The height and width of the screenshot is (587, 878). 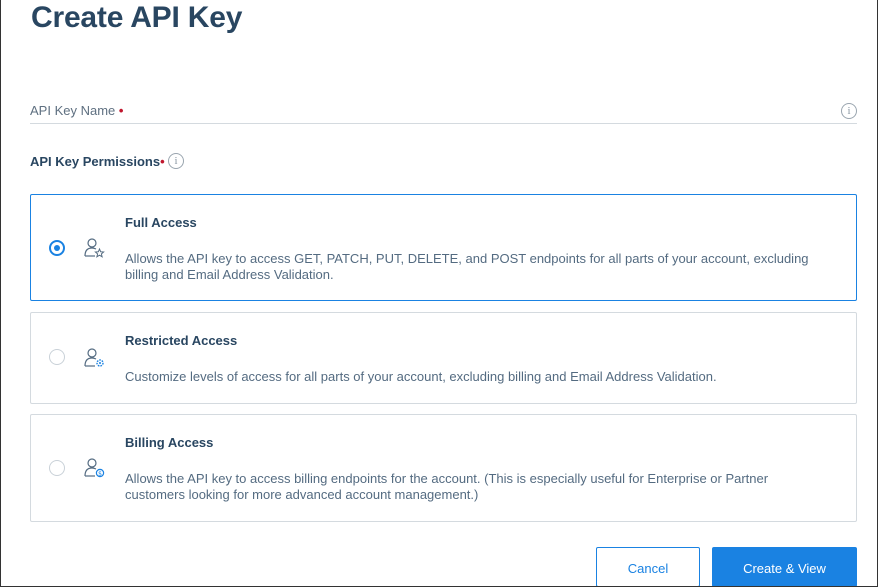 I want to click on user-star-icon, so click(x=94, y=248).